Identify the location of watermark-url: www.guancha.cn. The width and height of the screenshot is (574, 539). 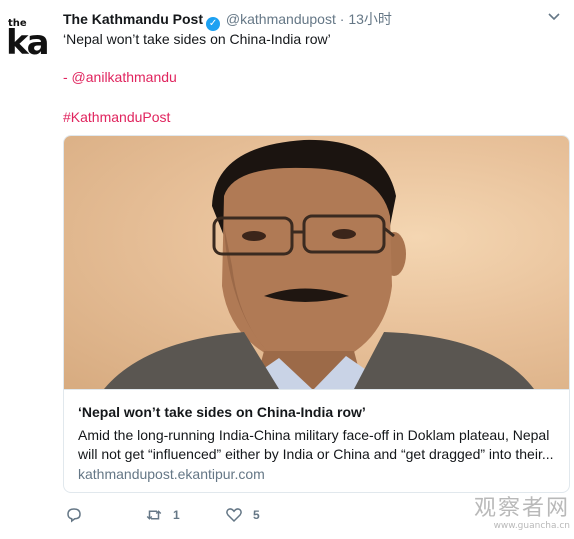
(531, 526).